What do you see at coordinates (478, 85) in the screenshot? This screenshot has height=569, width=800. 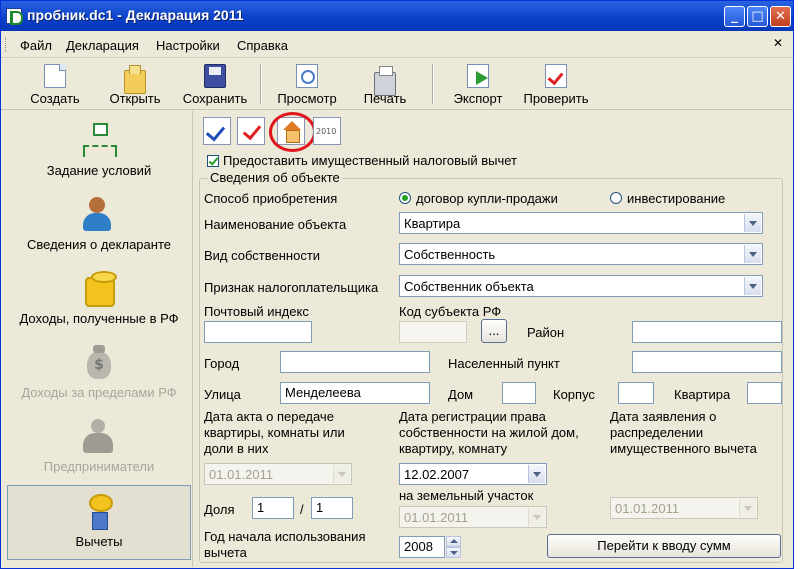 I see `export-button: Экспорт` at bounding box center [478, 85].